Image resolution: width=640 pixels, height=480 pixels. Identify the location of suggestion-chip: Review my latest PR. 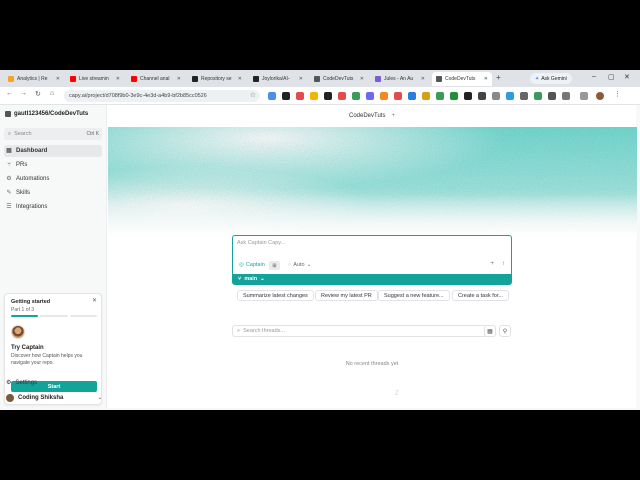
(346, 295).